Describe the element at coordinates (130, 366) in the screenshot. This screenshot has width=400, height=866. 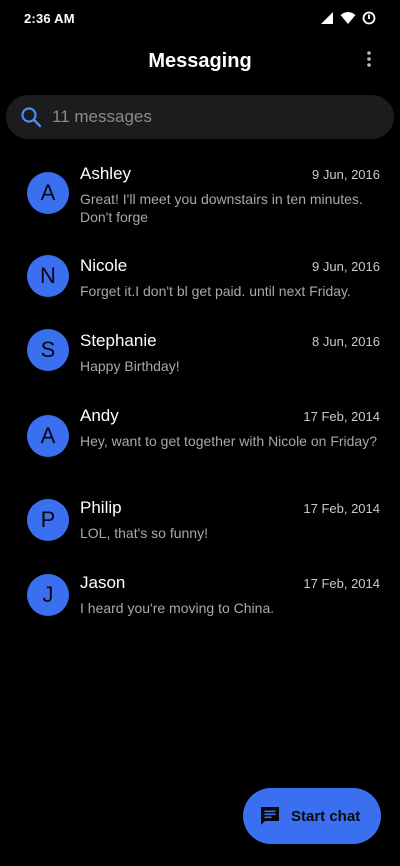
I see `conversation-snippet: Happy Birthday!` at that location.